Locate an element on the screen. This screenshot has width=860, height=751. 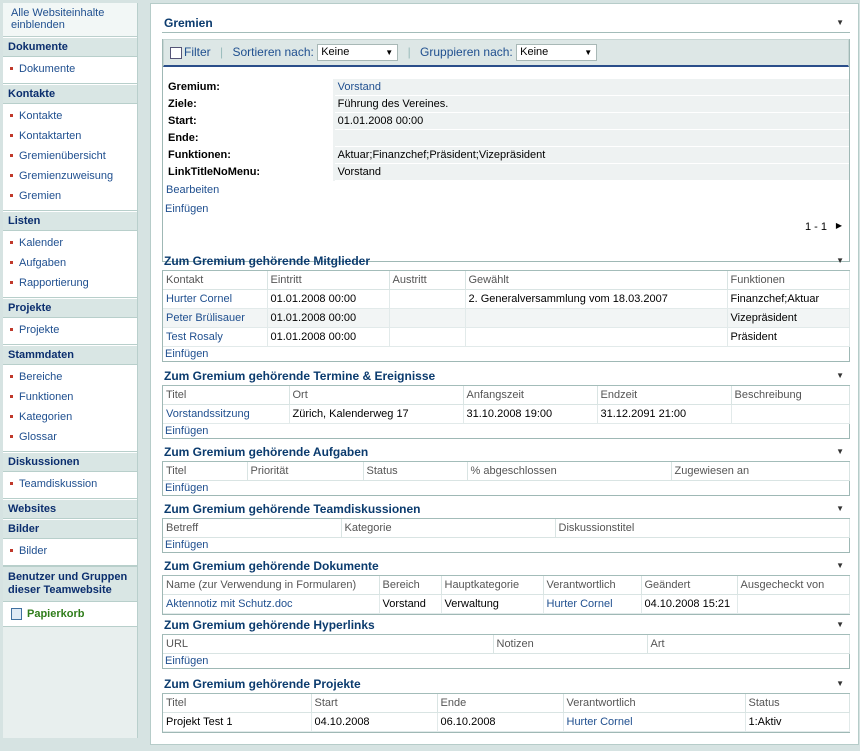
filter-icon is located at coordinates (176, 52).